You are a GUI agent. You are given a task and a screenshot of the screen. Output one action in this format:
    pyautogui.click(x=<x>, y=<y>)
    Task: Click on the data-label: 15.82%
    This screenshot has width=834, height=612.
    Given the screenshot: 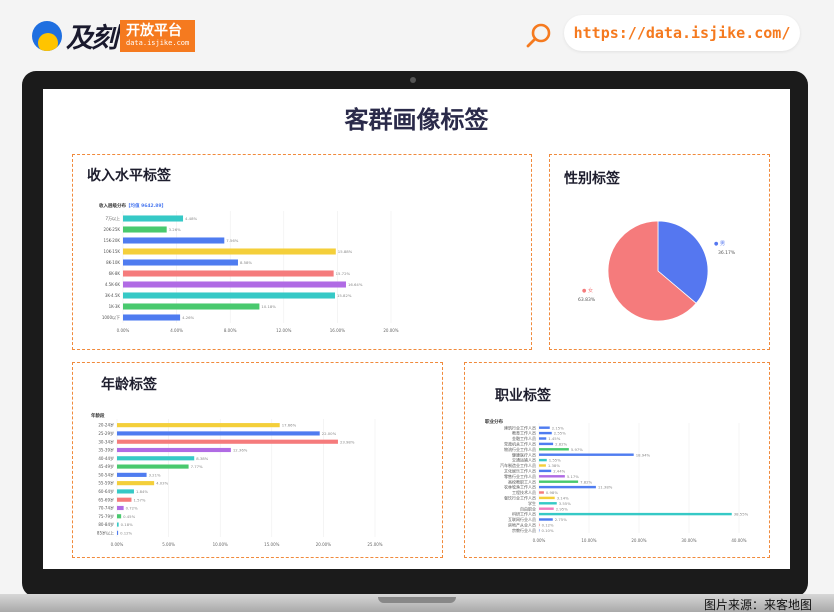 What is the action you would take?
    pyautogui.click(x=344, y=295)
    